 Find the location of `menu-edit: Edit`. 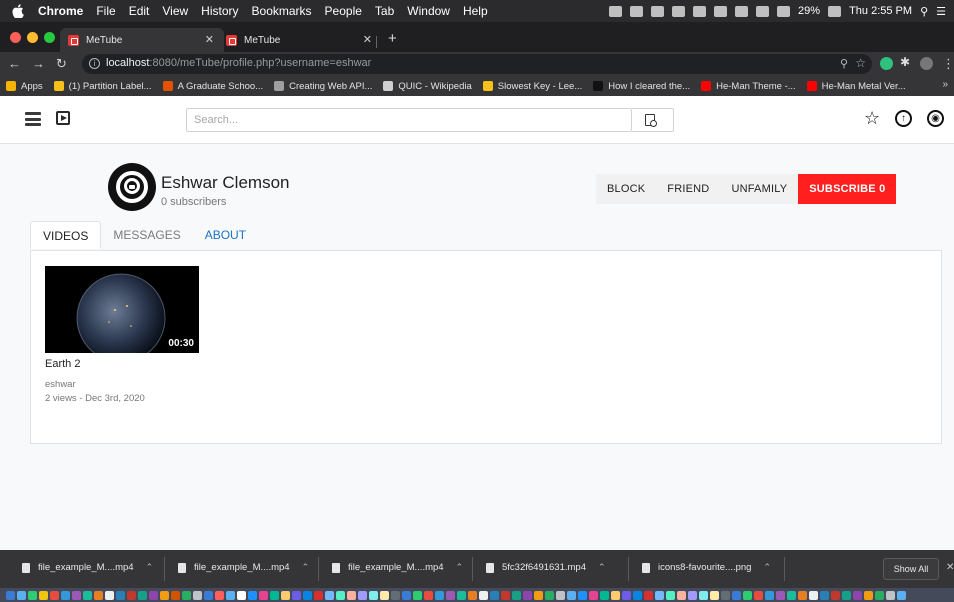

menu-edit: Edit is located at coordinates (139, 11).